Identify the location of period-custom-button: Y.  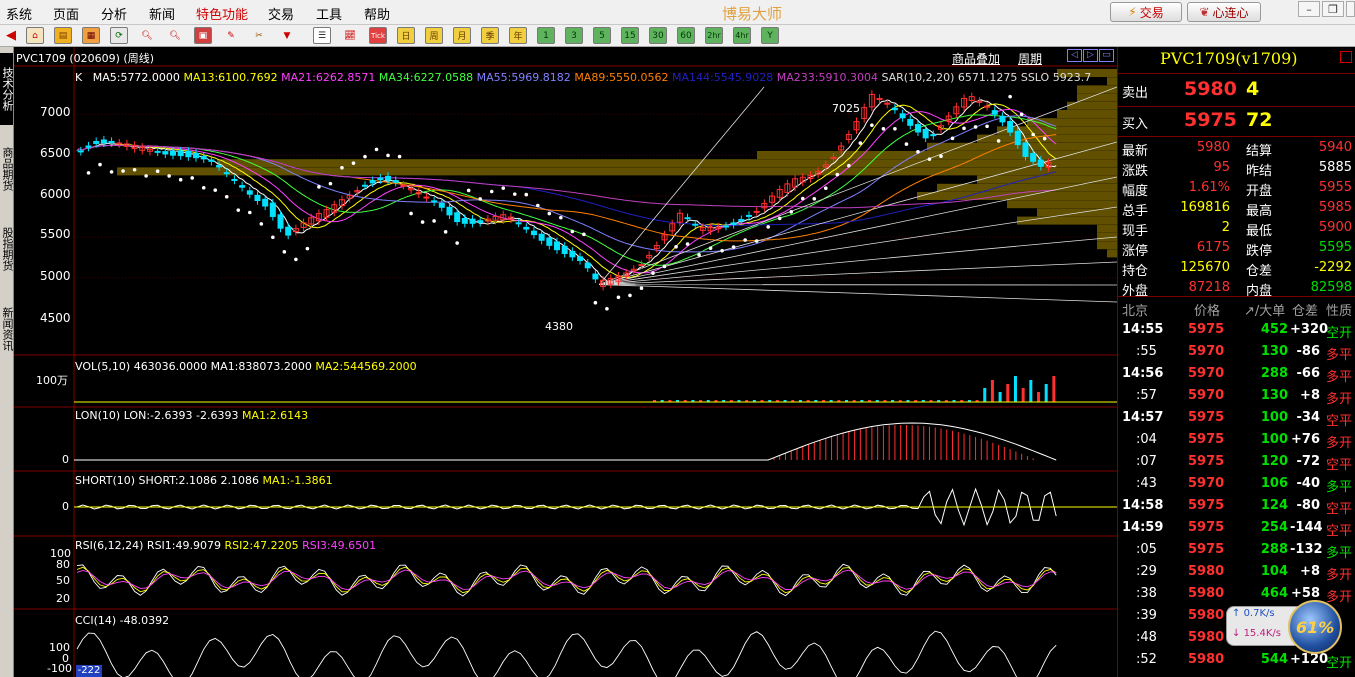
(770, 35).